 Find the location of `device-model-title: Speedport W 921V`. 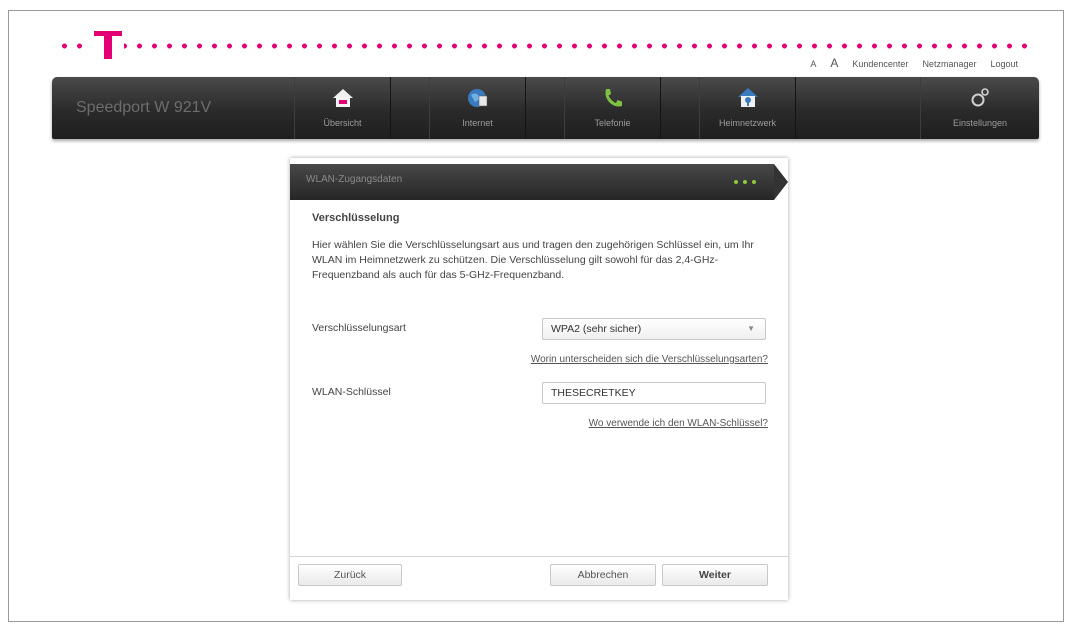

device-model-title: Speedport W 921V is located at coordinates (144, 107).